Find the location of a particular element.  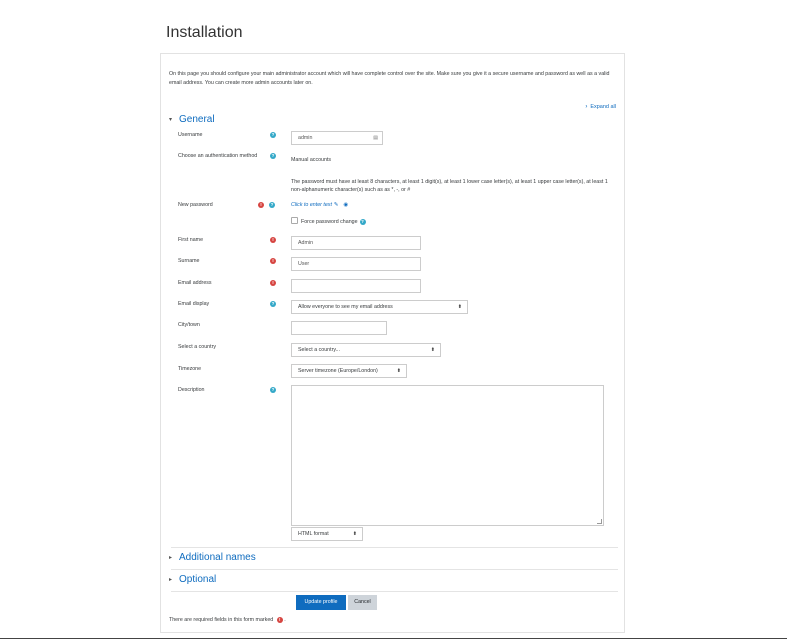

first-name-label: First name is located at coordinates (191, 240).